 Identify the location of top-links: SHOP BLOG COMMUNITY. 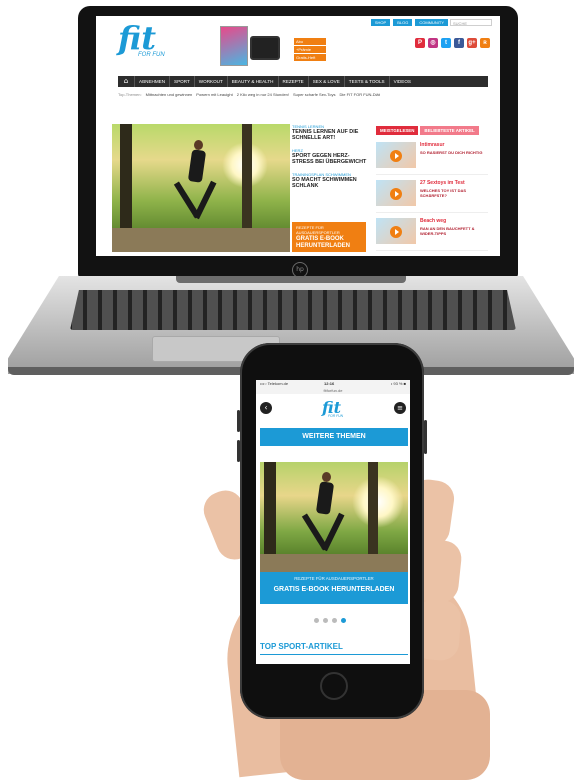
(409, 22).